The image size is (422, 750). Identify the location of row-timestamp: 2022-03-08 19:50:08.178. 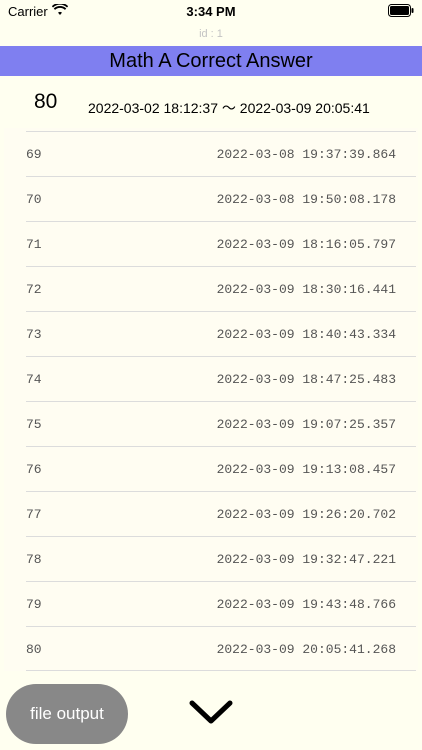
(306, 199).